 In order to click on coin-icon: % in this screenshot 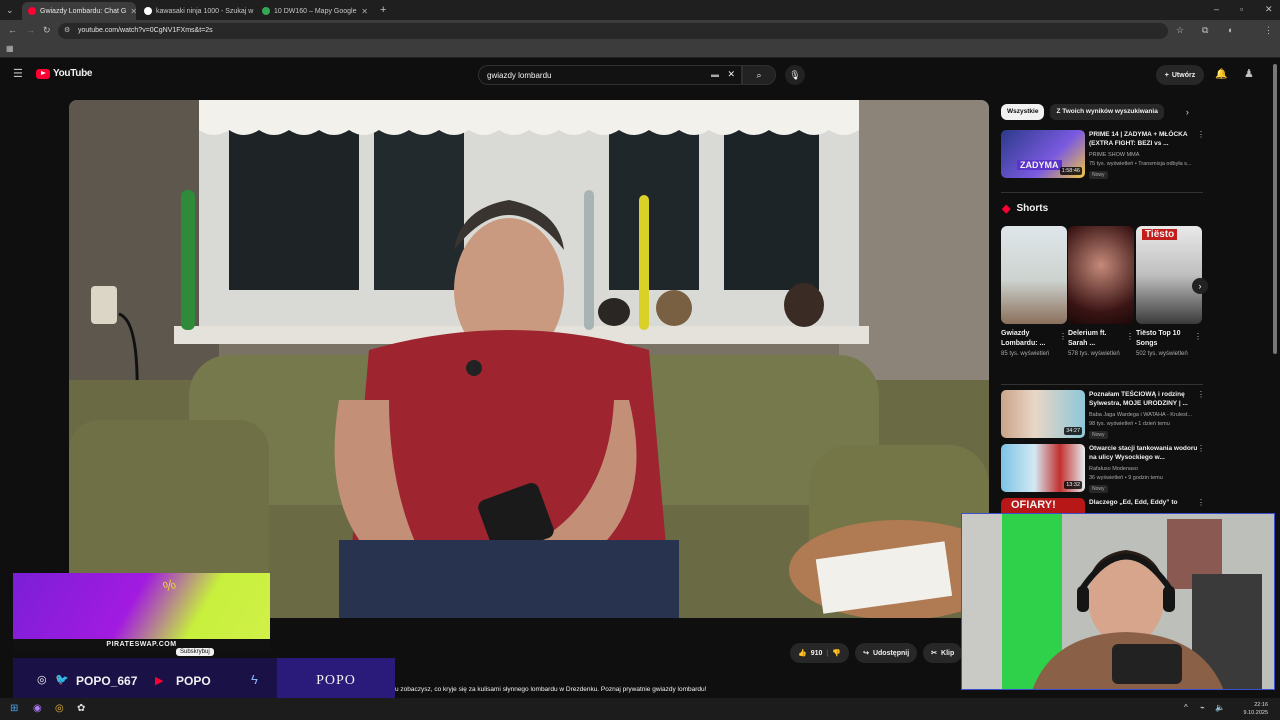, I will do `click(169, 585)`.